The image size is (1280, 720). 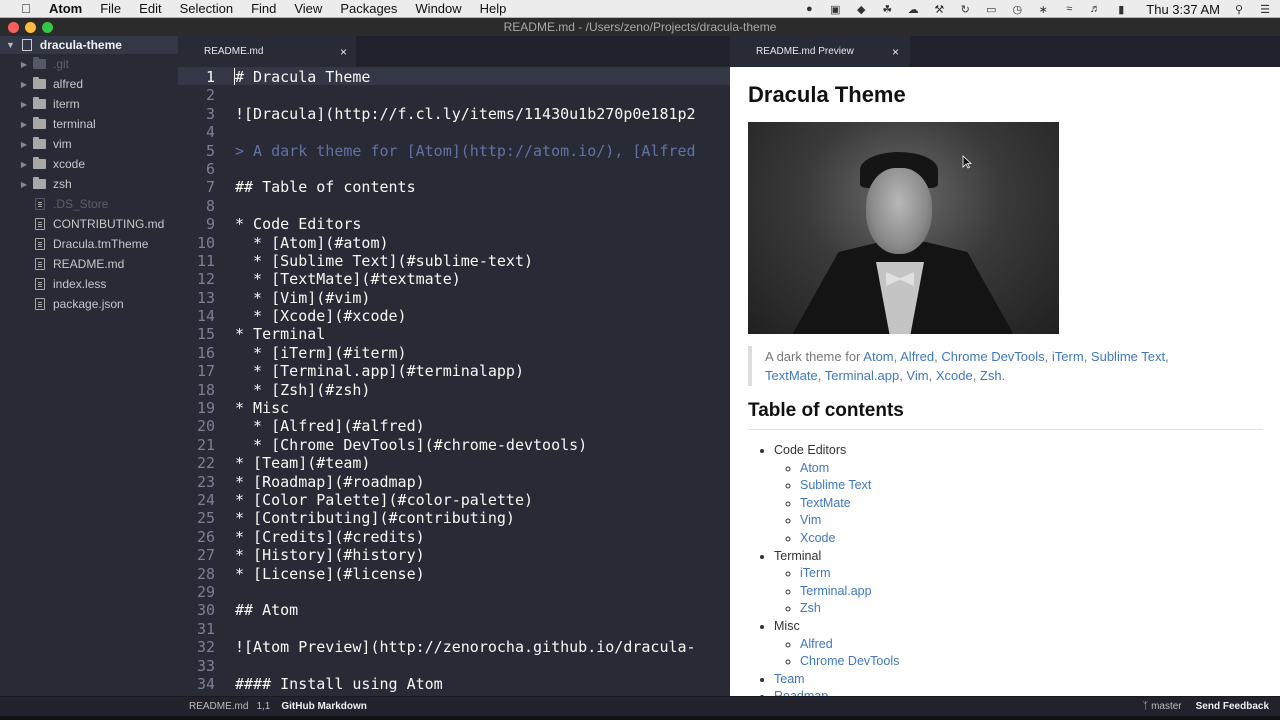 What do you see at coordinates (454, 370) in the screenshot?
I see `code-line: 17 * [Terminal.app](#terminalapp)` at bounding box center [454, 370].